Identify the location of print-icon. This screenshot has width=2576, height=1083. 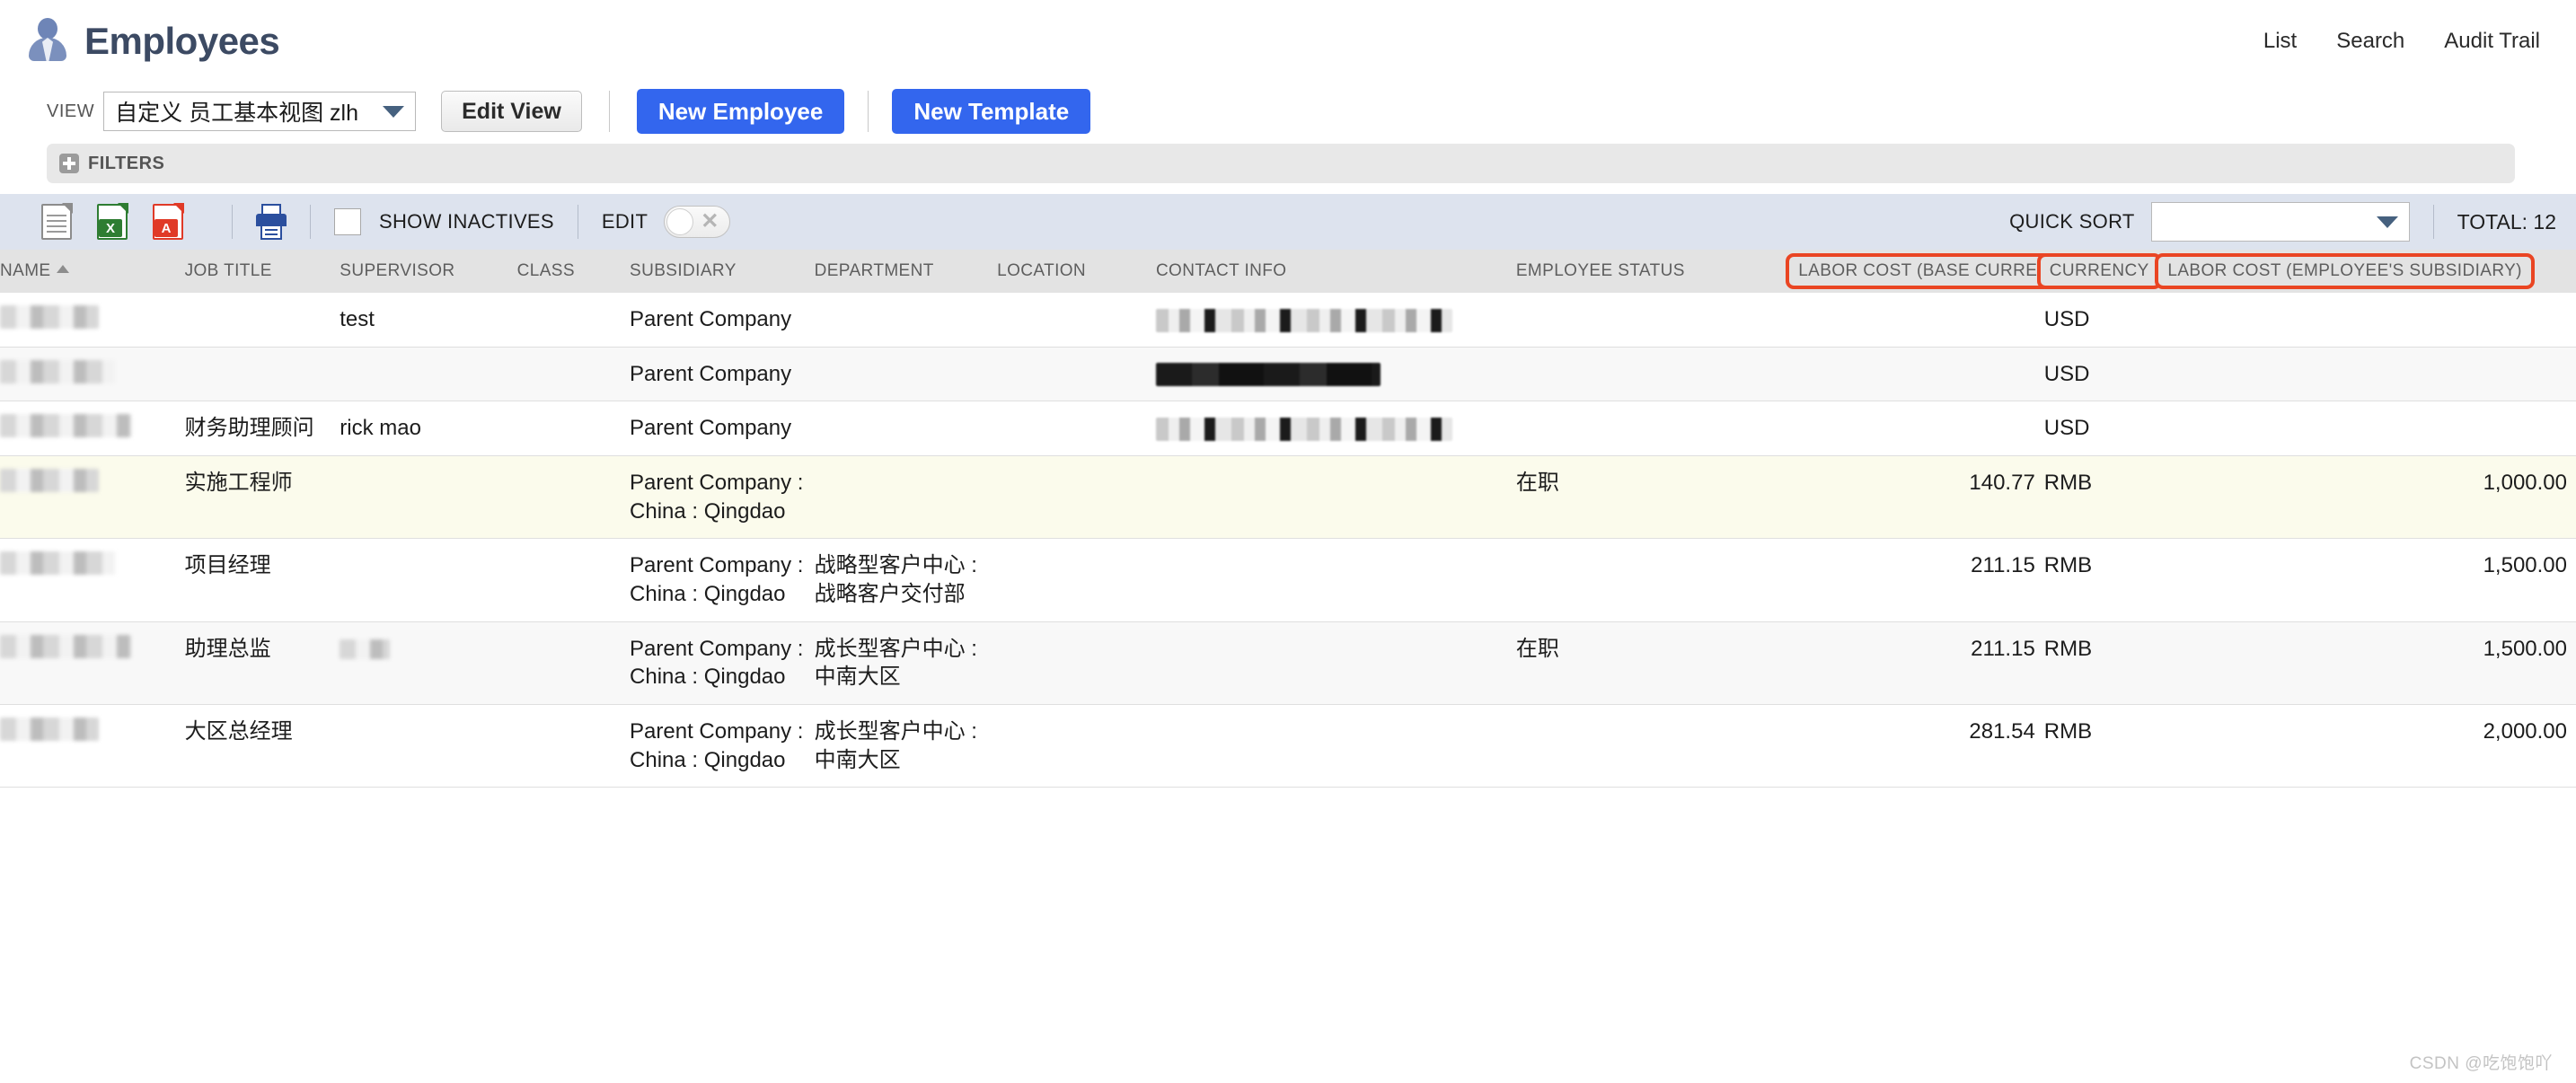
(271, 222).